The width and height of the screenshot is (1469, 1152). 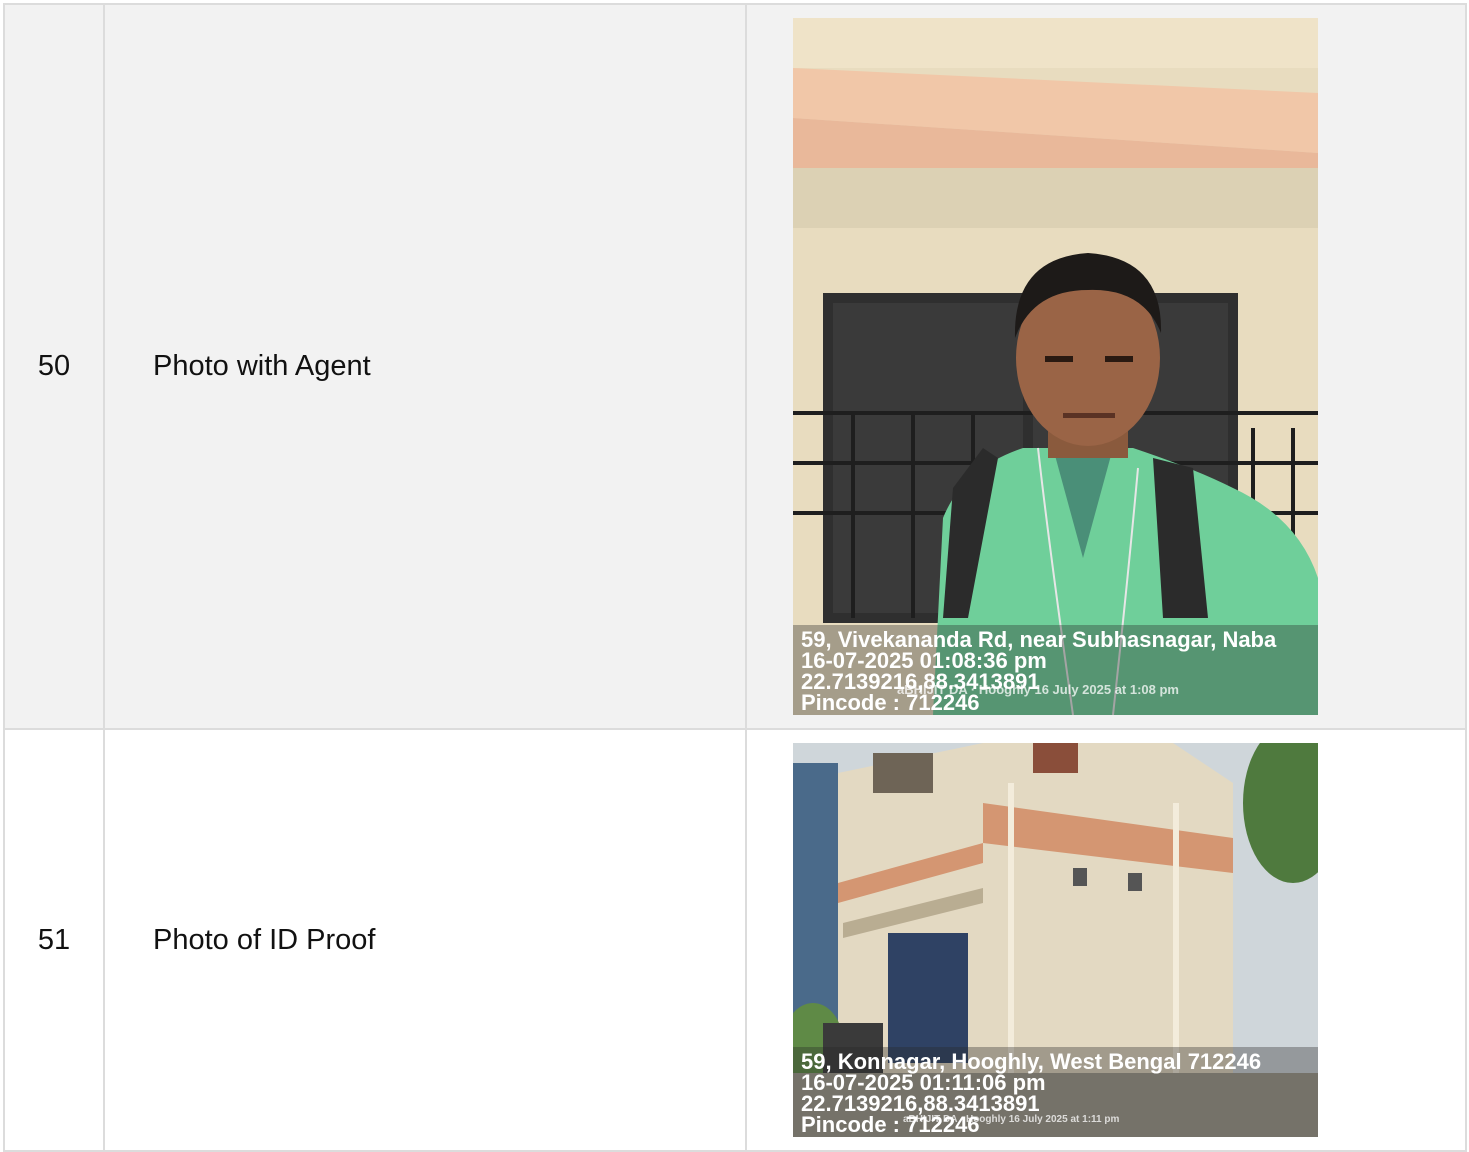 I want to click on serial-number: 50, so click(x=54, y=366).